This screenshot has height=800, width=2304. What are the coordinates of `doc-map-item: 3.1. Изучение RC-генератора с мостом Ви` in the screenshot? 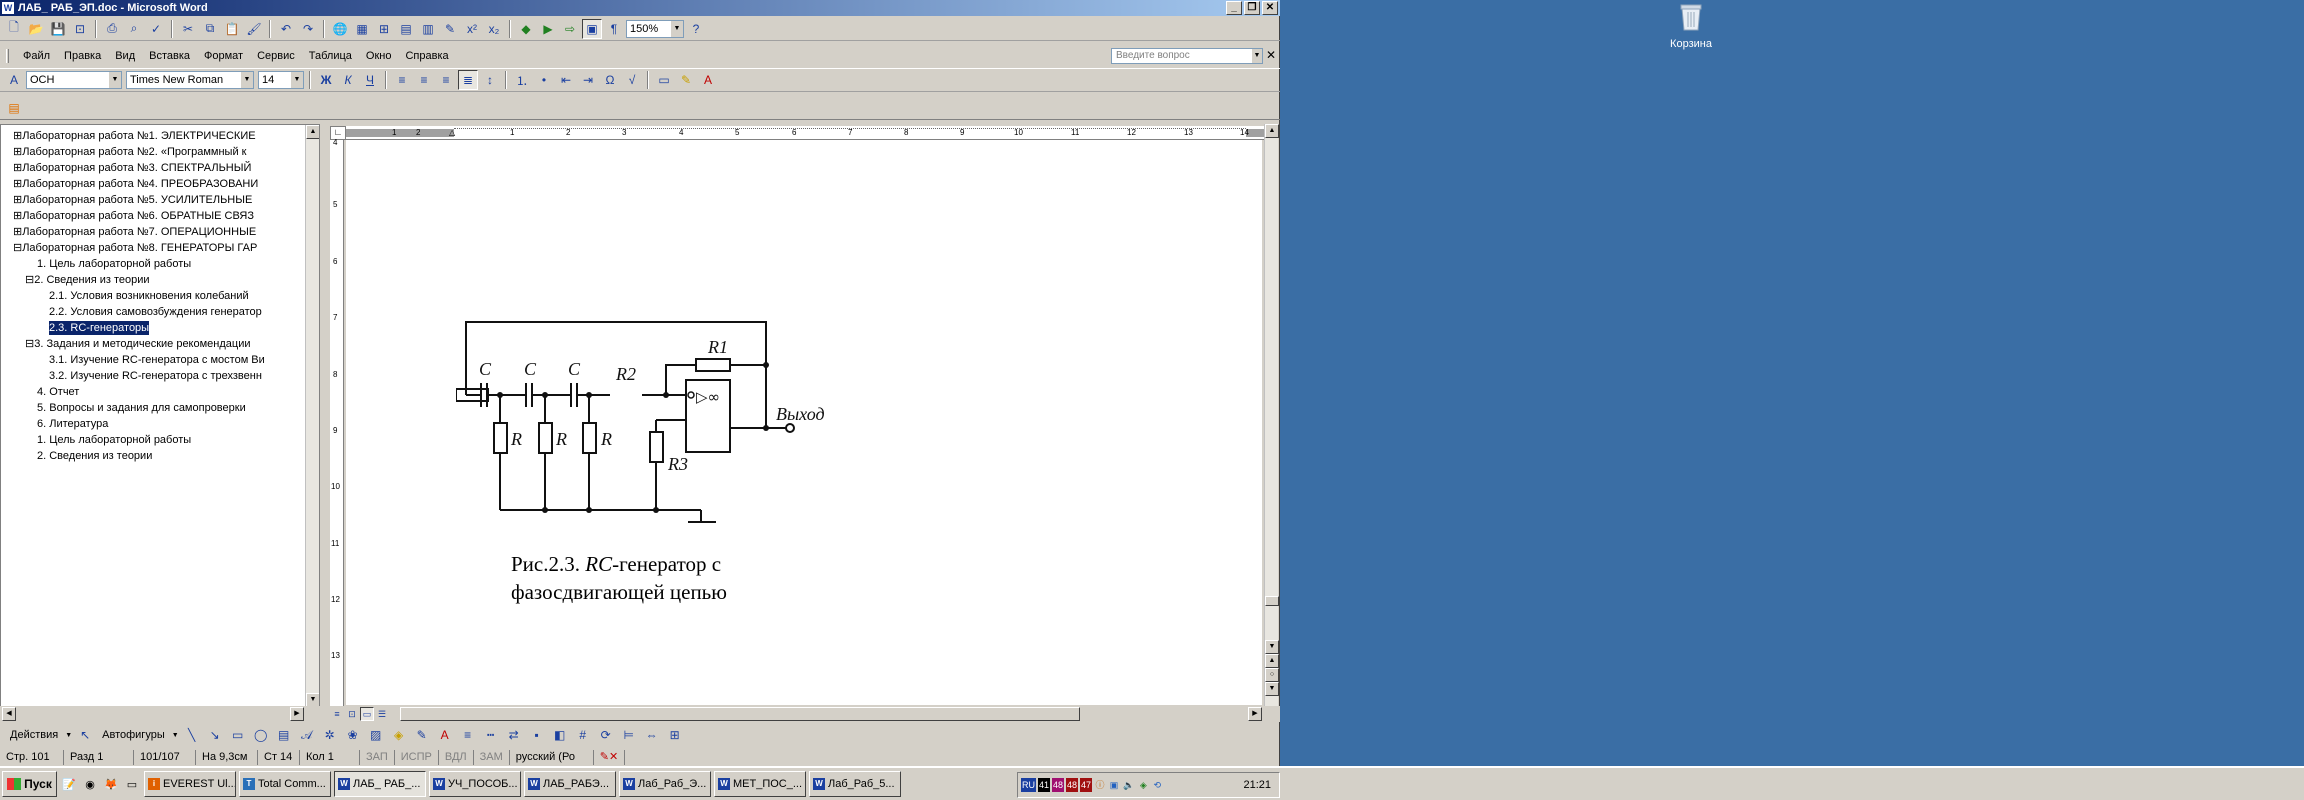 It's located at (157, 360).